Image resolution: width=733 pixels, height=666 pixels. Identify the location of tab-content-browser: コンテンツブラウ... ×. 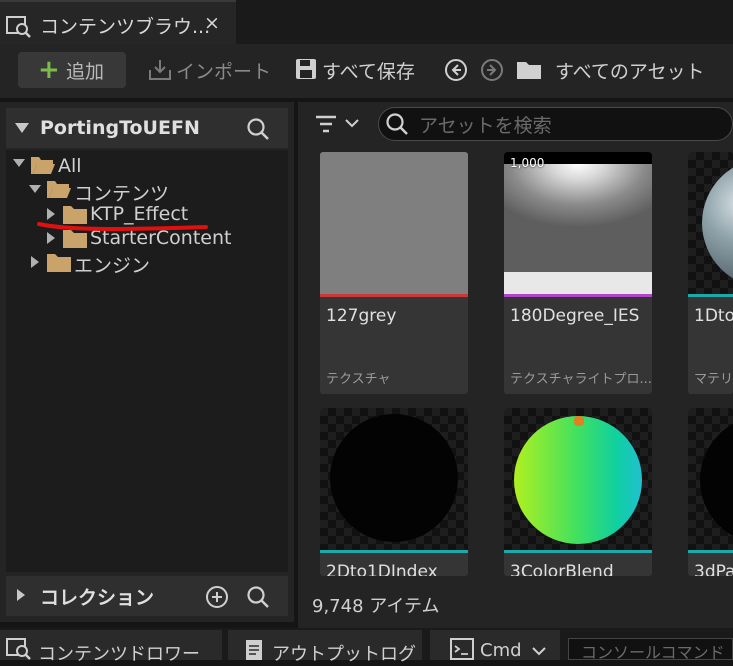
(118, 22).